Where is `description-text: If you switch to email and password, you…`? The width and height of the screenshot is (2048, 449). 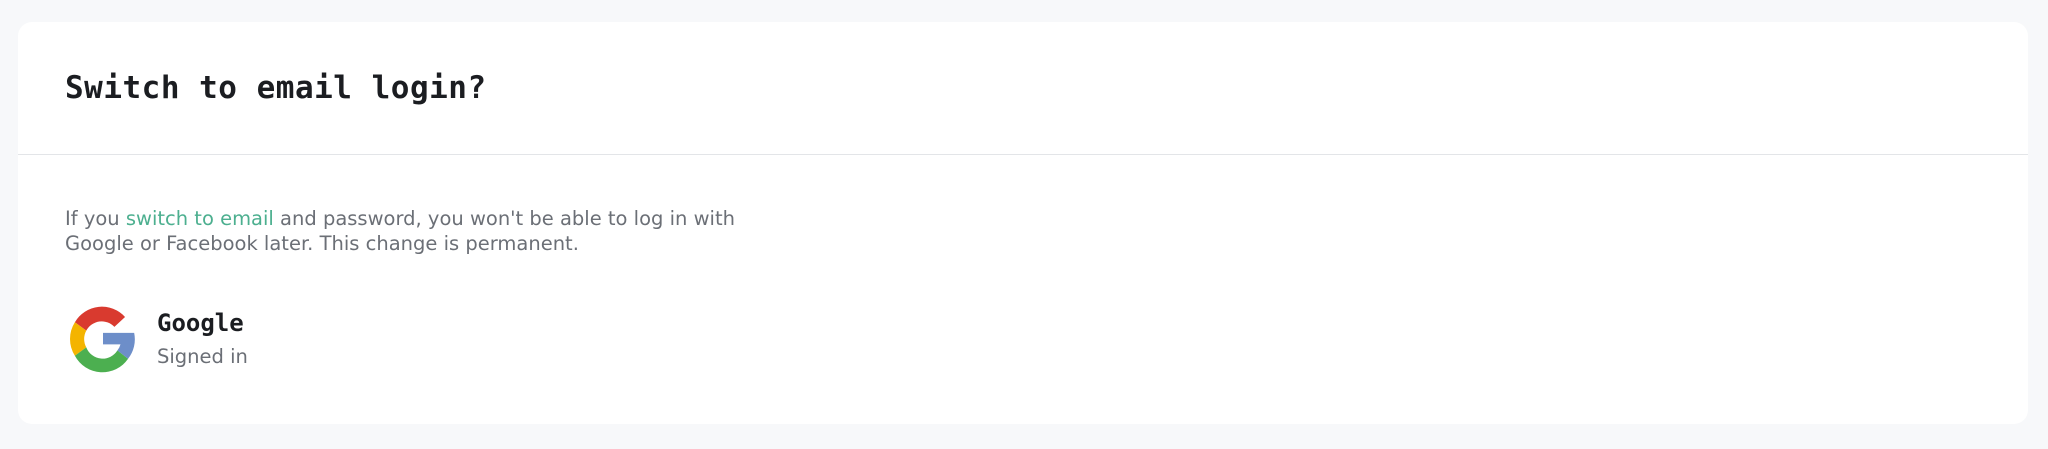
description-text: If you switch to email and password, you… is located at coordinates (425, 231).